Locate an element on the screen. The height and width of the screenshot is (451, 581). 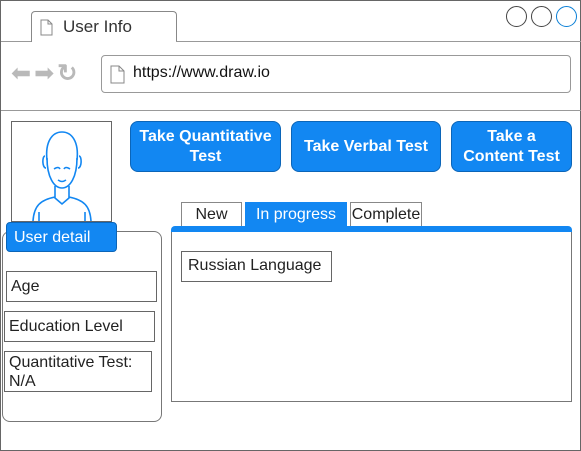
maximize-button is located at coordinates (541, 16).